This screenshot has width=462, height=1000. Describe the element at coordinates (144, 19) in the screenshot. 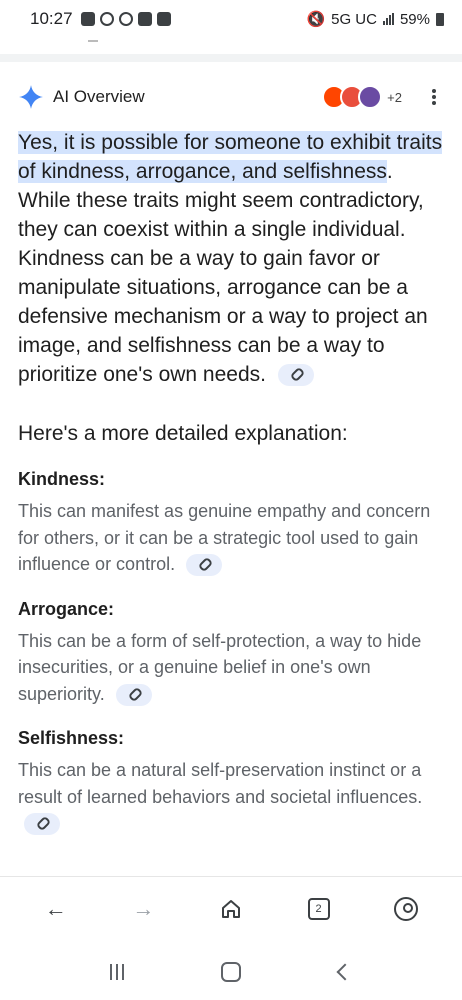

I see `image-icon` at that location.